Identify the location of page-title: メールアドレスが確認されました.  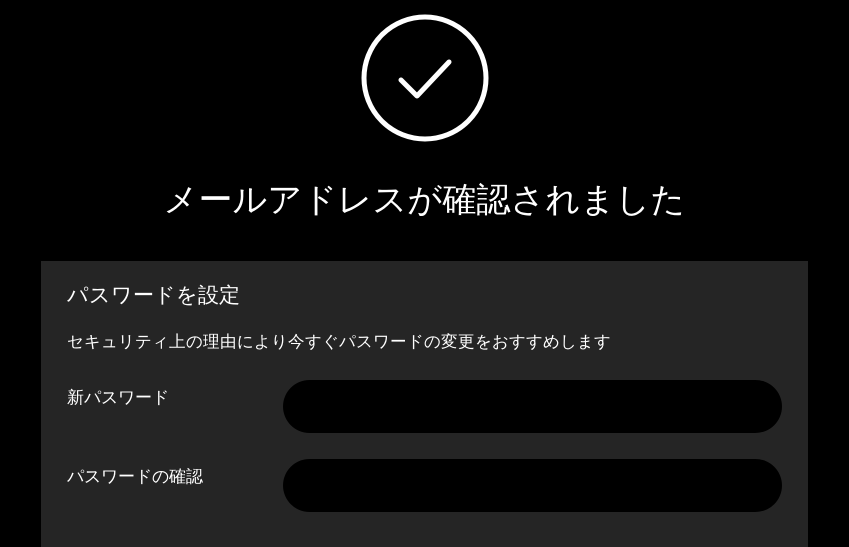
(425, 200).